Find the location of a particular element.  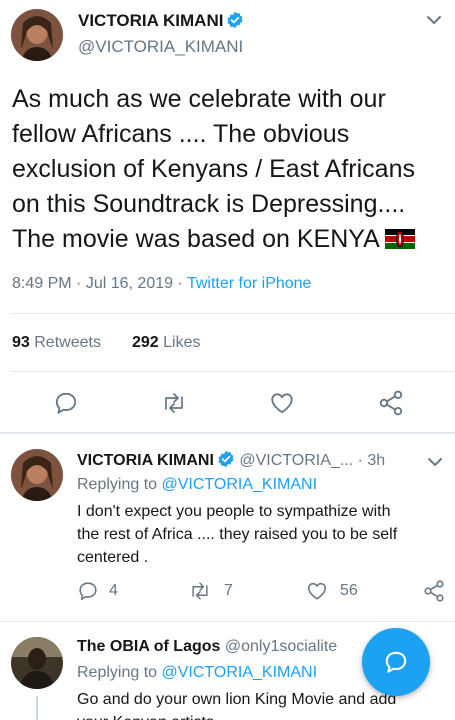

tweet-text-line: The movie was based on KENYA is located at coordinates (195, 239).